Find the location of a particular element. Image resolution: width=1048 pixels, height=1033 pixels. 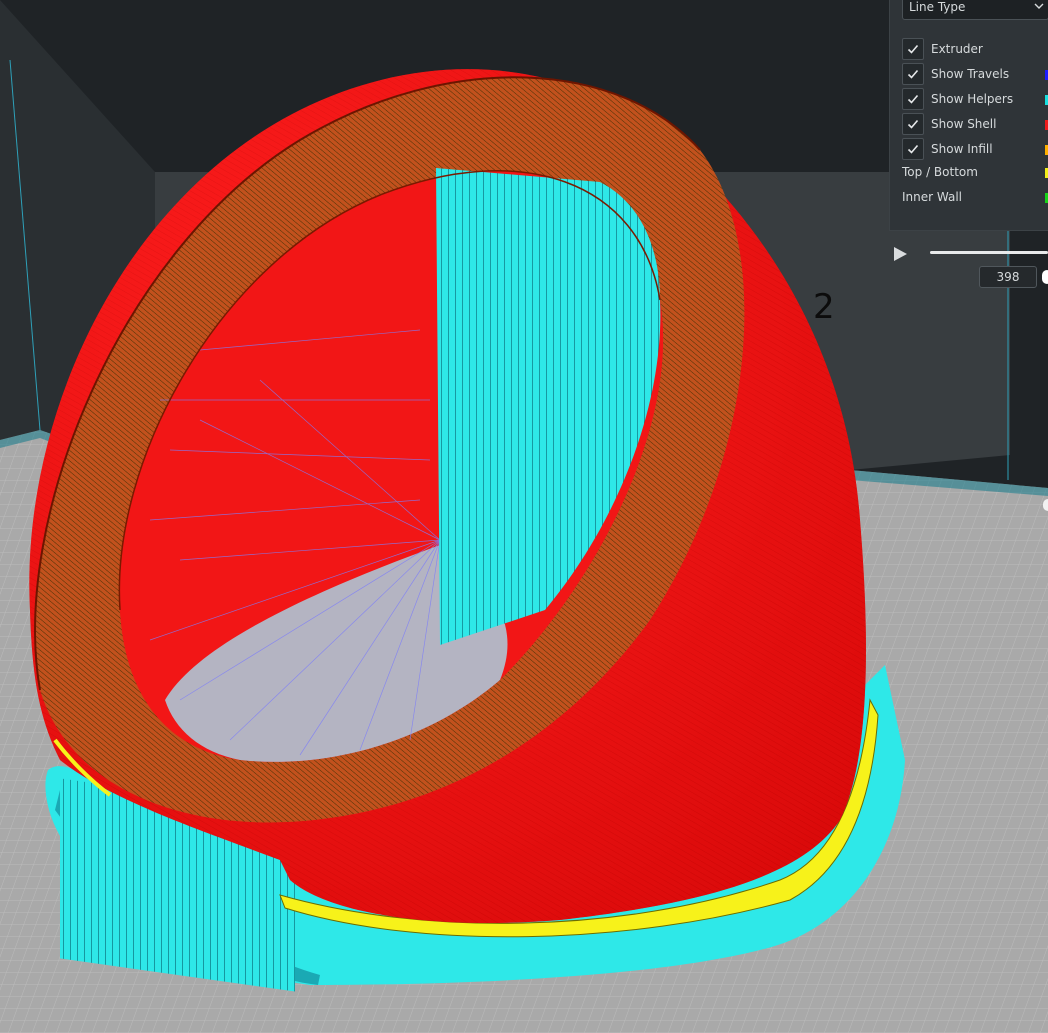

checkbox-row-show-helpers: Show Helpers is located at coordinates (975, 99).